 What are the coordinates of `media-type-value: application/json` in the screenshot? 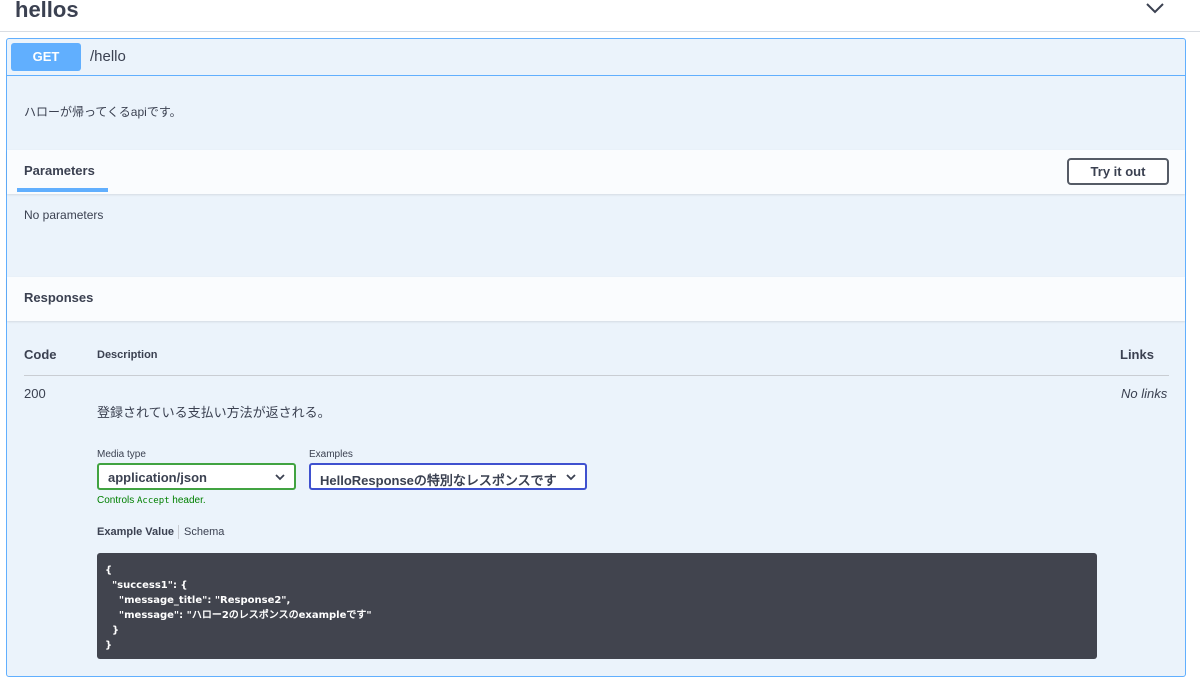 It's located at (157, 477).